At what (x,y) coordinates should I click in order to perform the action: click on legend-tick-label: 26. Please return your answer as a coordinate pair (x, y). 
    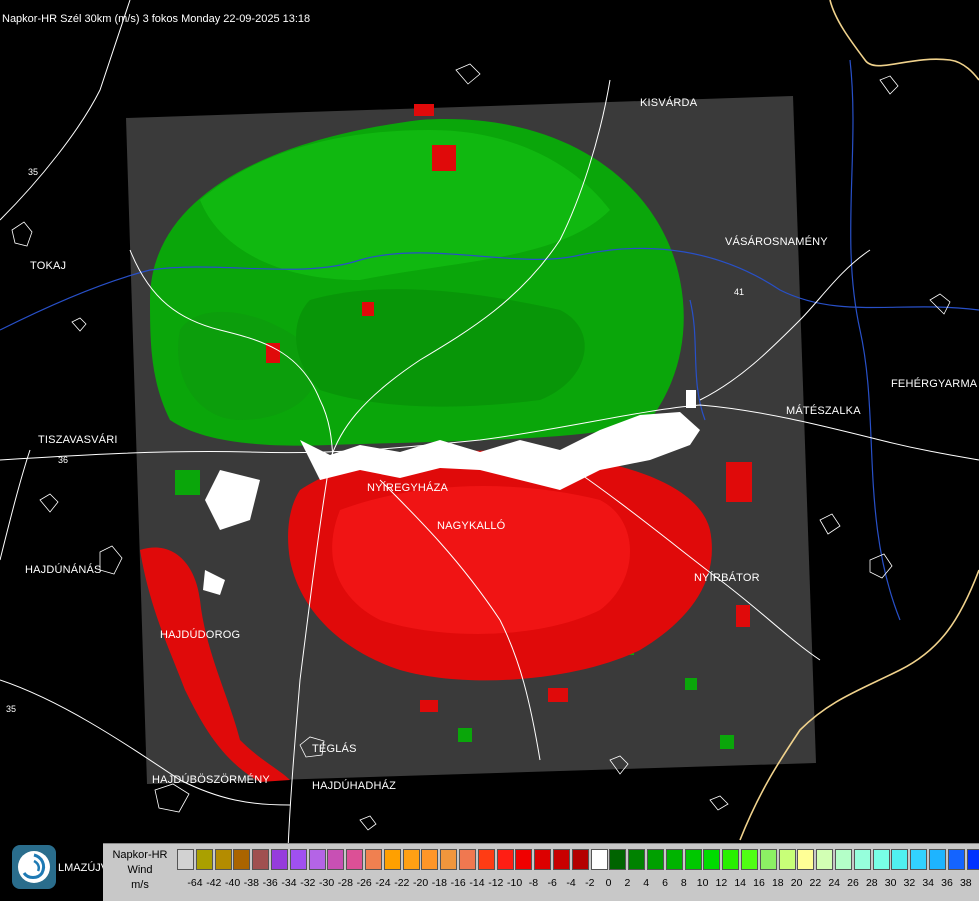
    Looking at the image, I should click on (853, 883).